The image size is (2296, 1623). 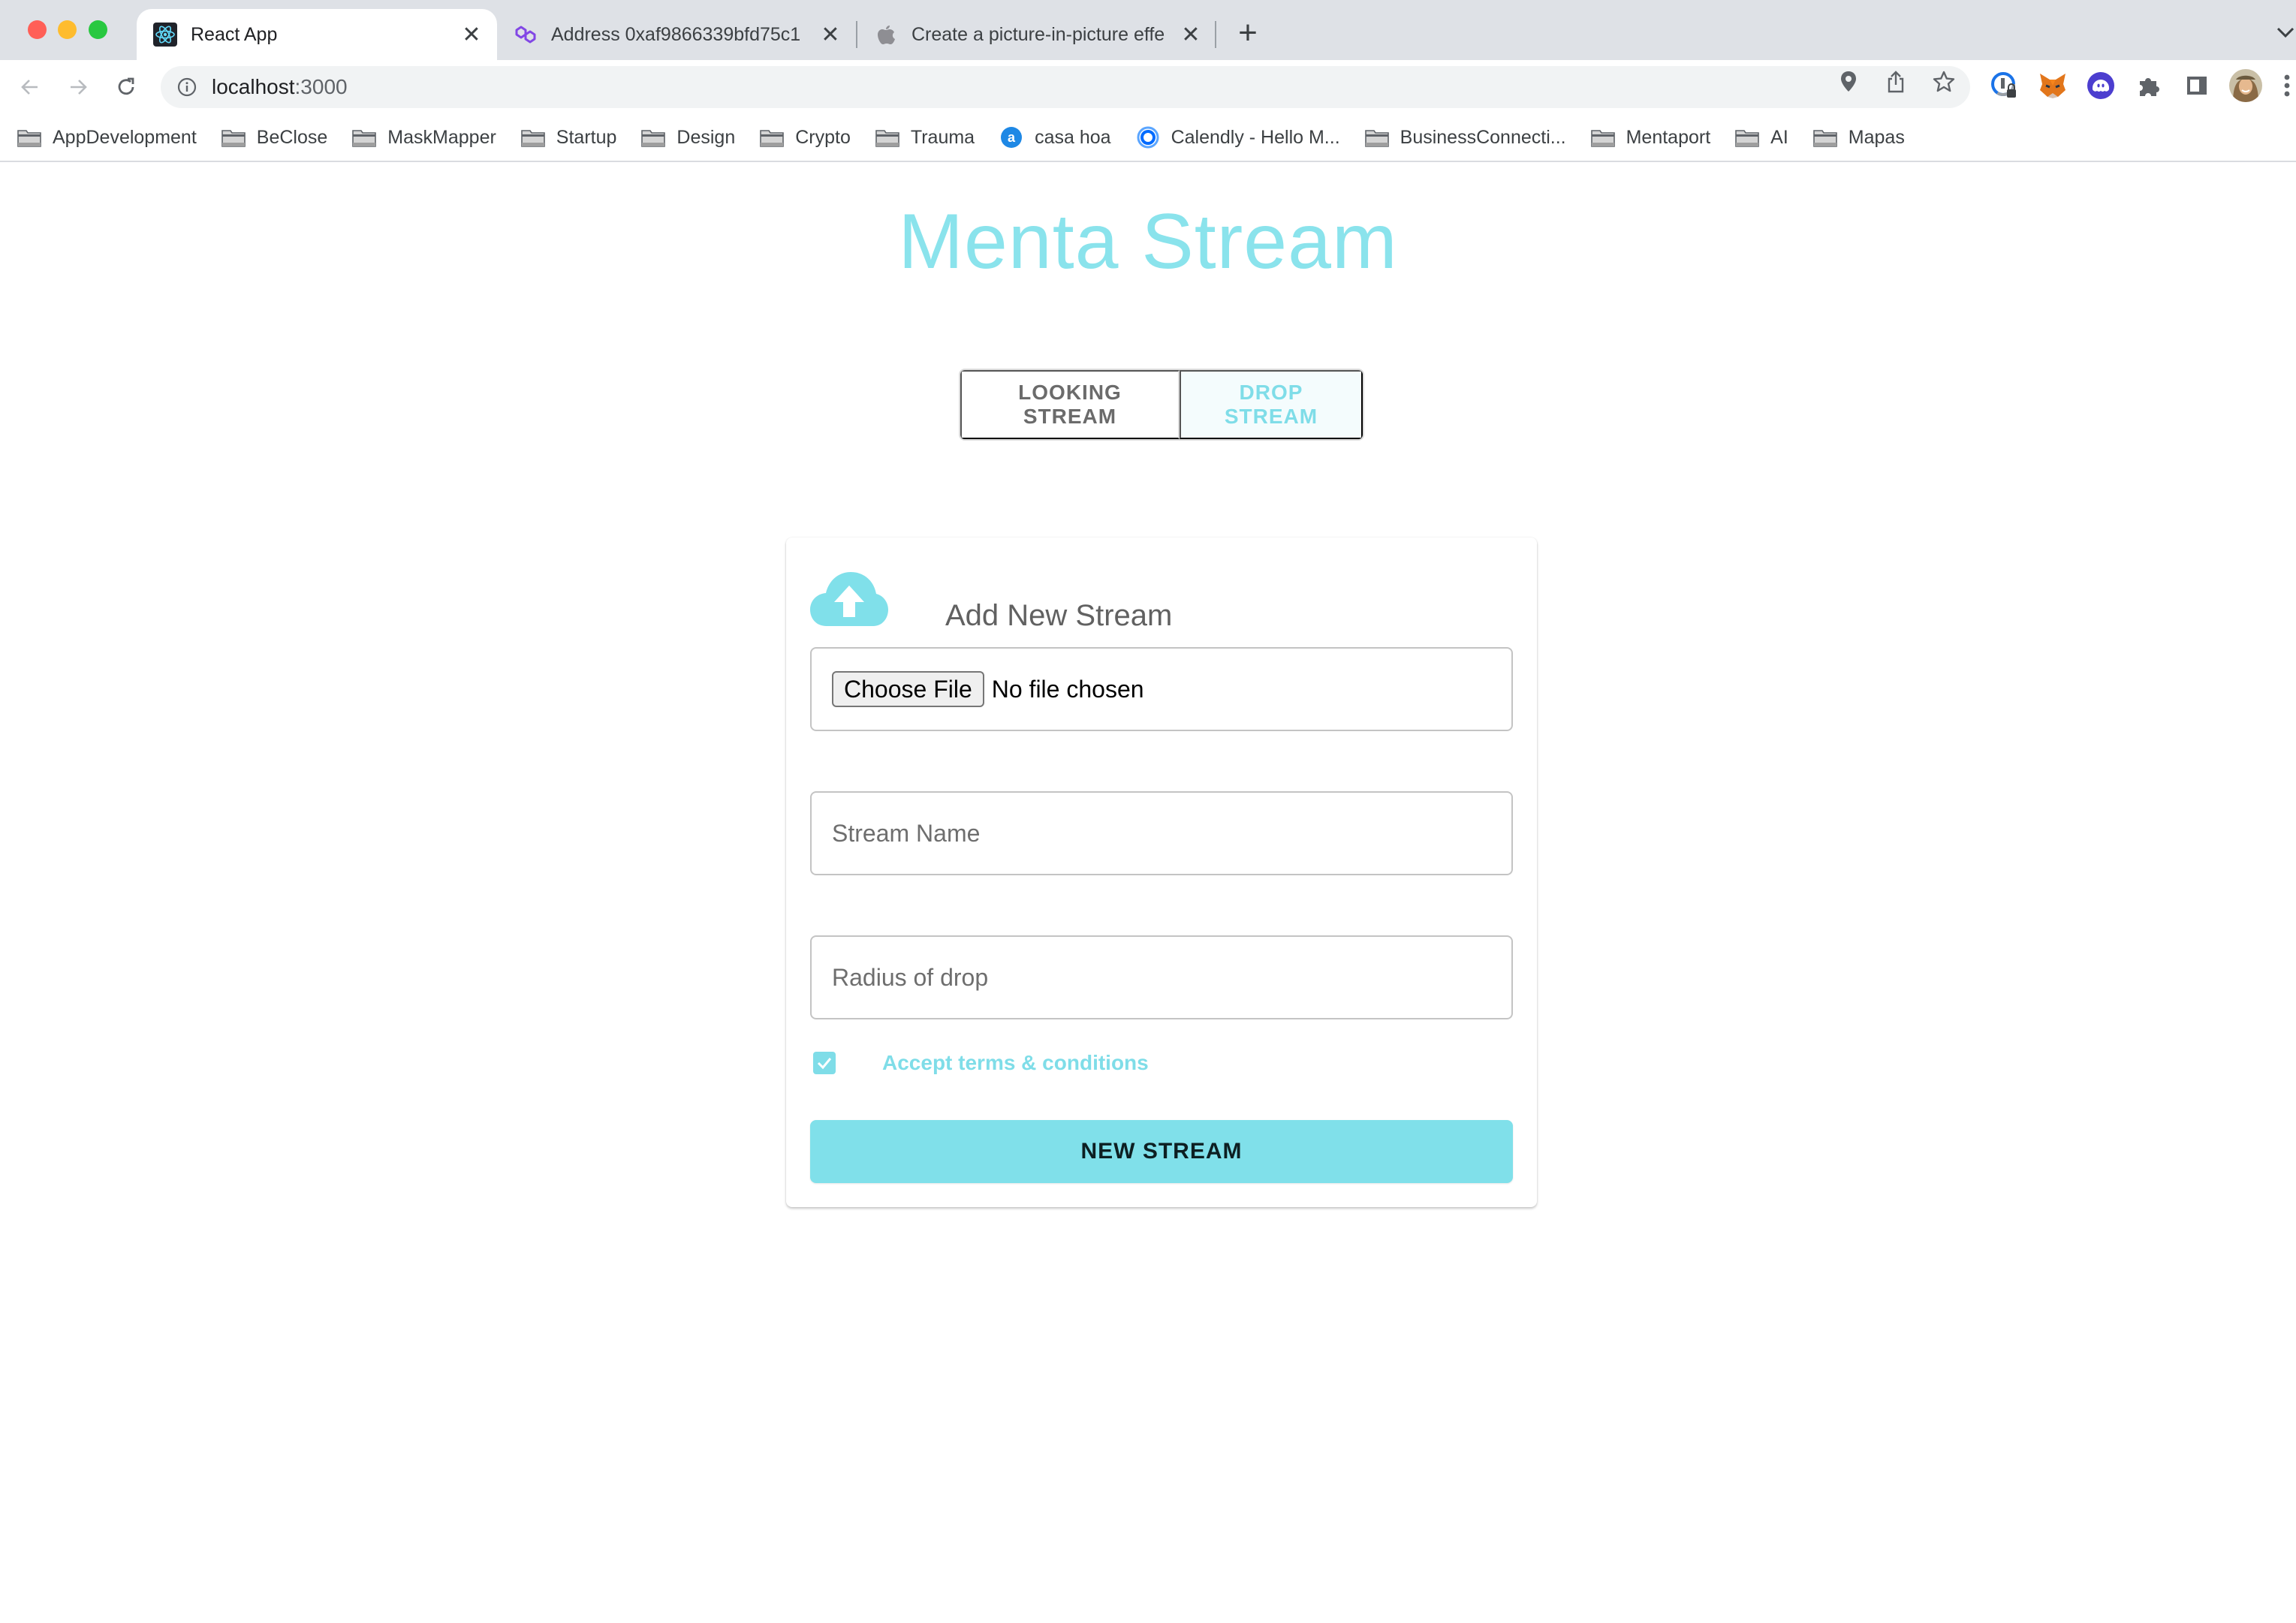 I want to click on bookmark-item: AppDevelopment, so click(x=107, y=138).